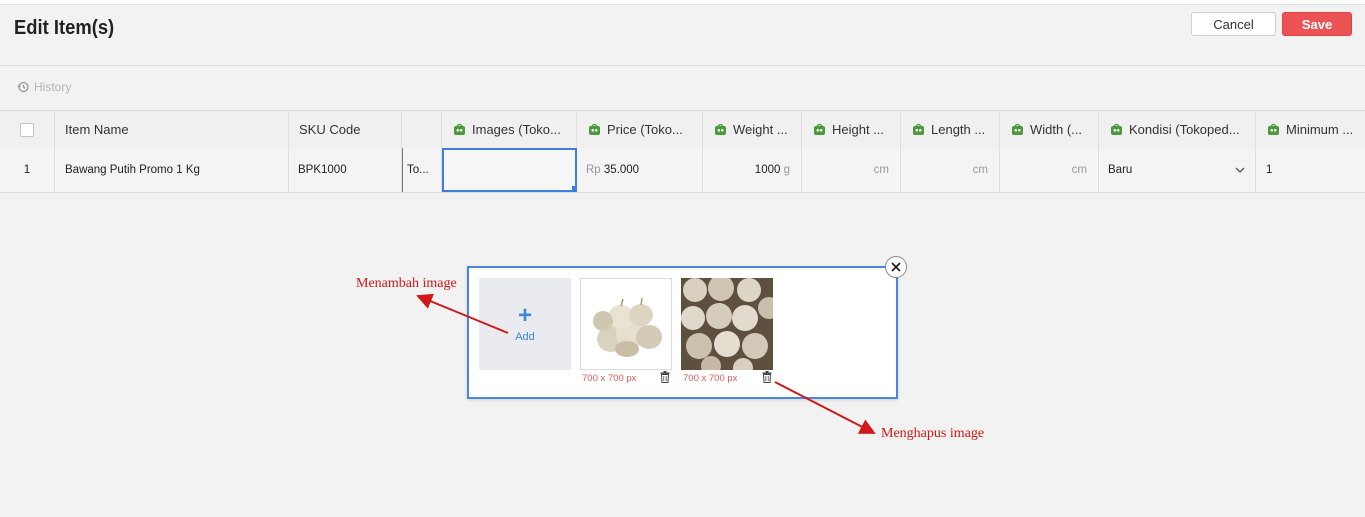 This screenshot has width=1365, height=517. I want to click on sku-cell: BPK1000, so click(345, 170).